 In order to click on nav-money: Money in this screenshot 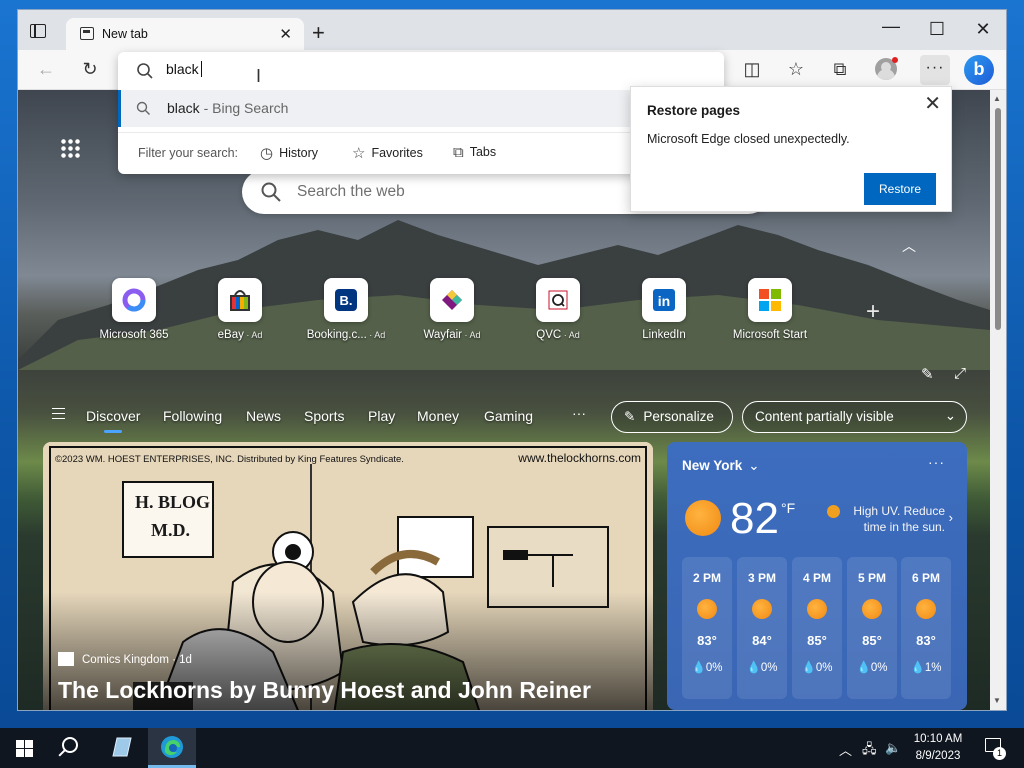, I will do `click(438, 416)`.